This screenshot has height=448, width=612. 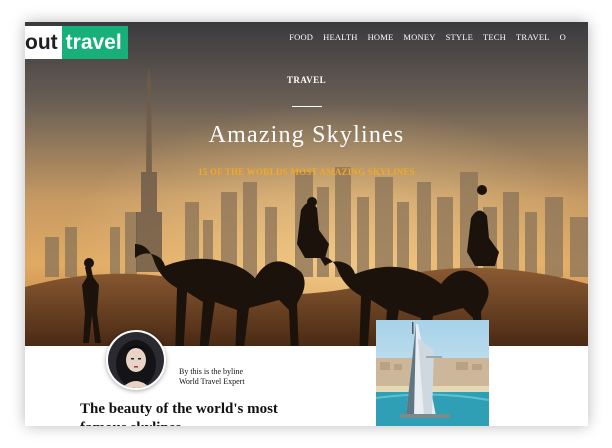 What do you see at coordinates (419, 37) in the screenshot?
I see `nav-item-money: MONEY` at bounding box center [419, 37].